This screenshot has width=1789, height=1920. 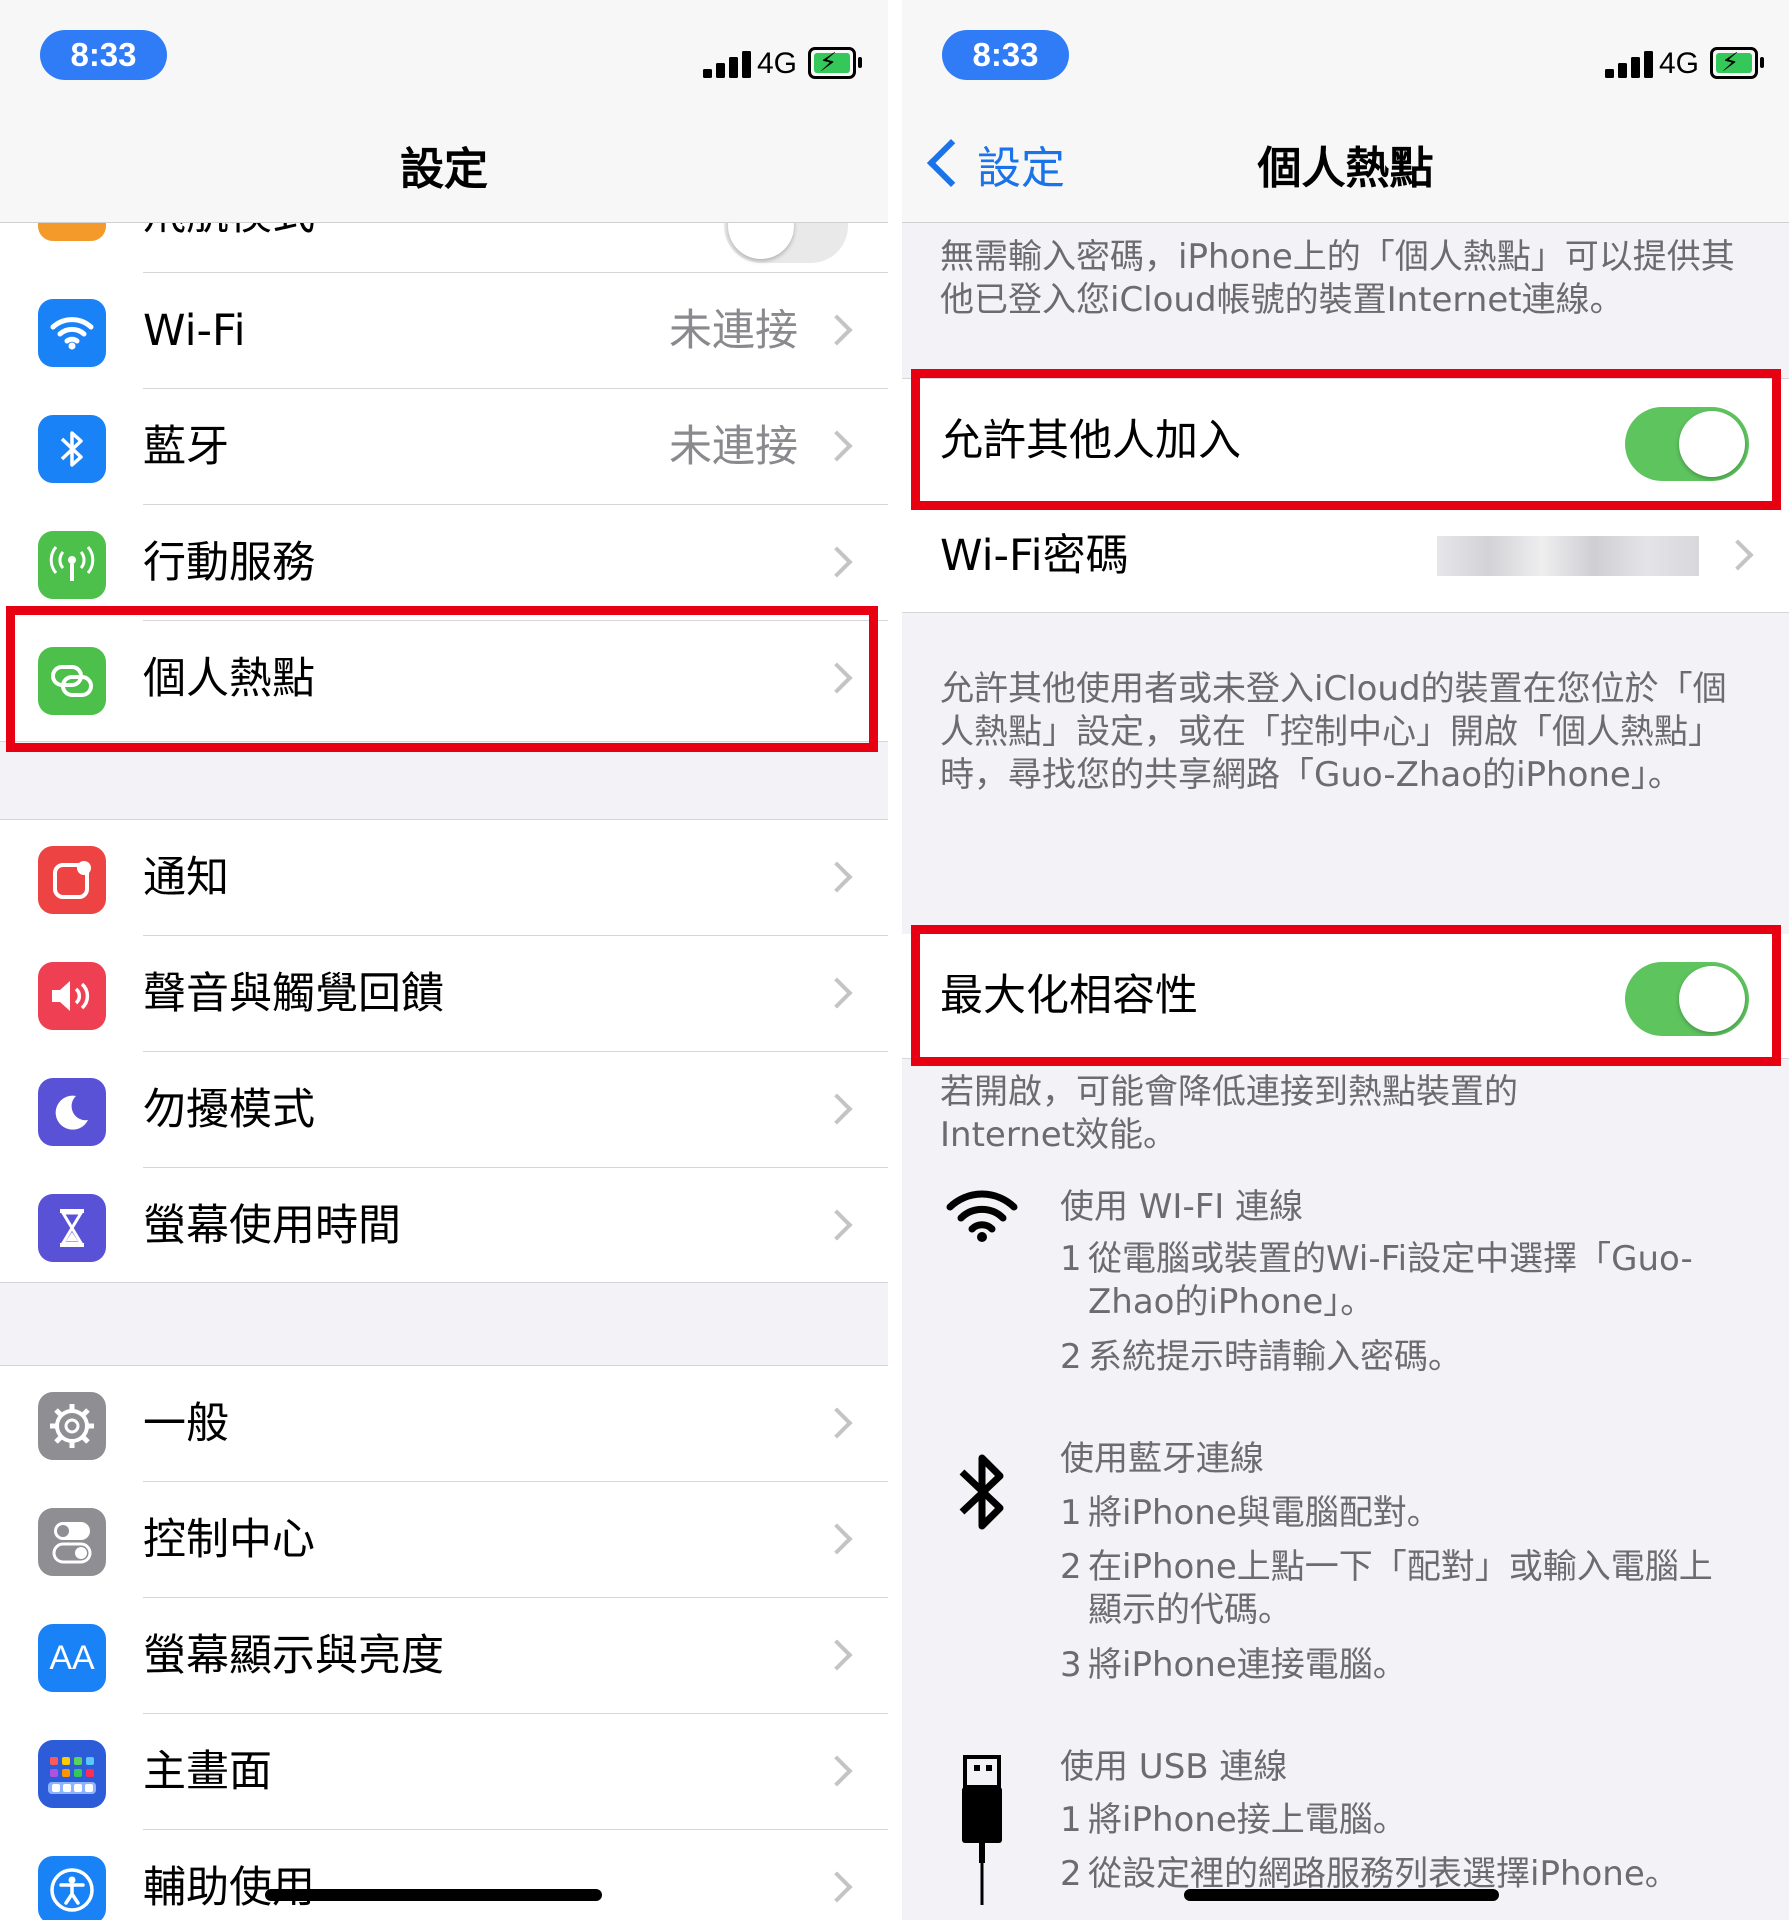 What do you see at coordinates (72, 1542) in the screenshot?
I see `toggles-icon` at bounding box center [72, 1542].